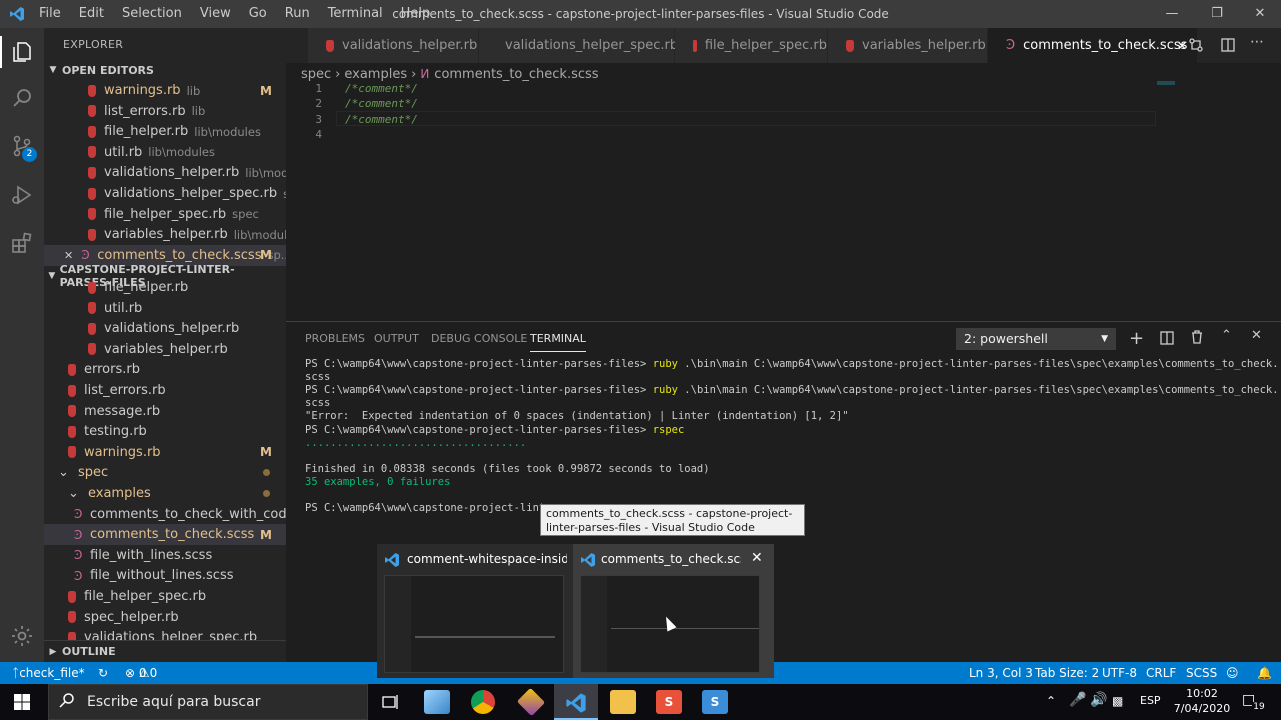 This screenshot has height=720, width=1281. Describe the element at coordinates (165, 308) in the screenshot. I see `tree-item: util.rb` at that location.